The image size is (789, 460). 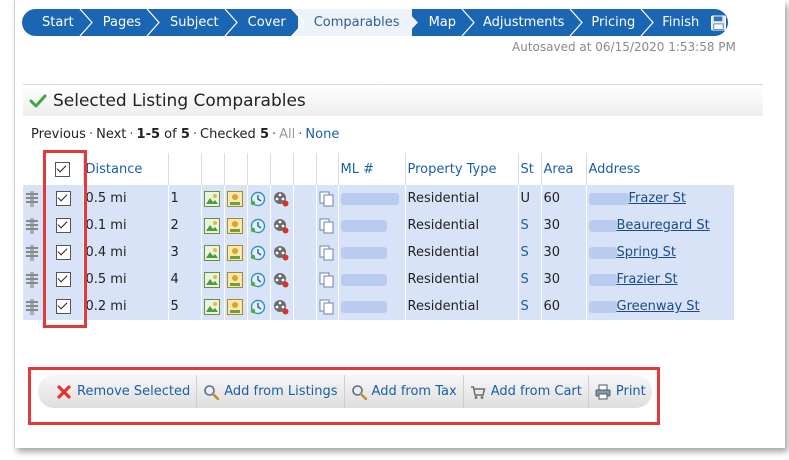 I want to click on wizard-step-adjustments: Adjustments, so click(x=526, y=22).